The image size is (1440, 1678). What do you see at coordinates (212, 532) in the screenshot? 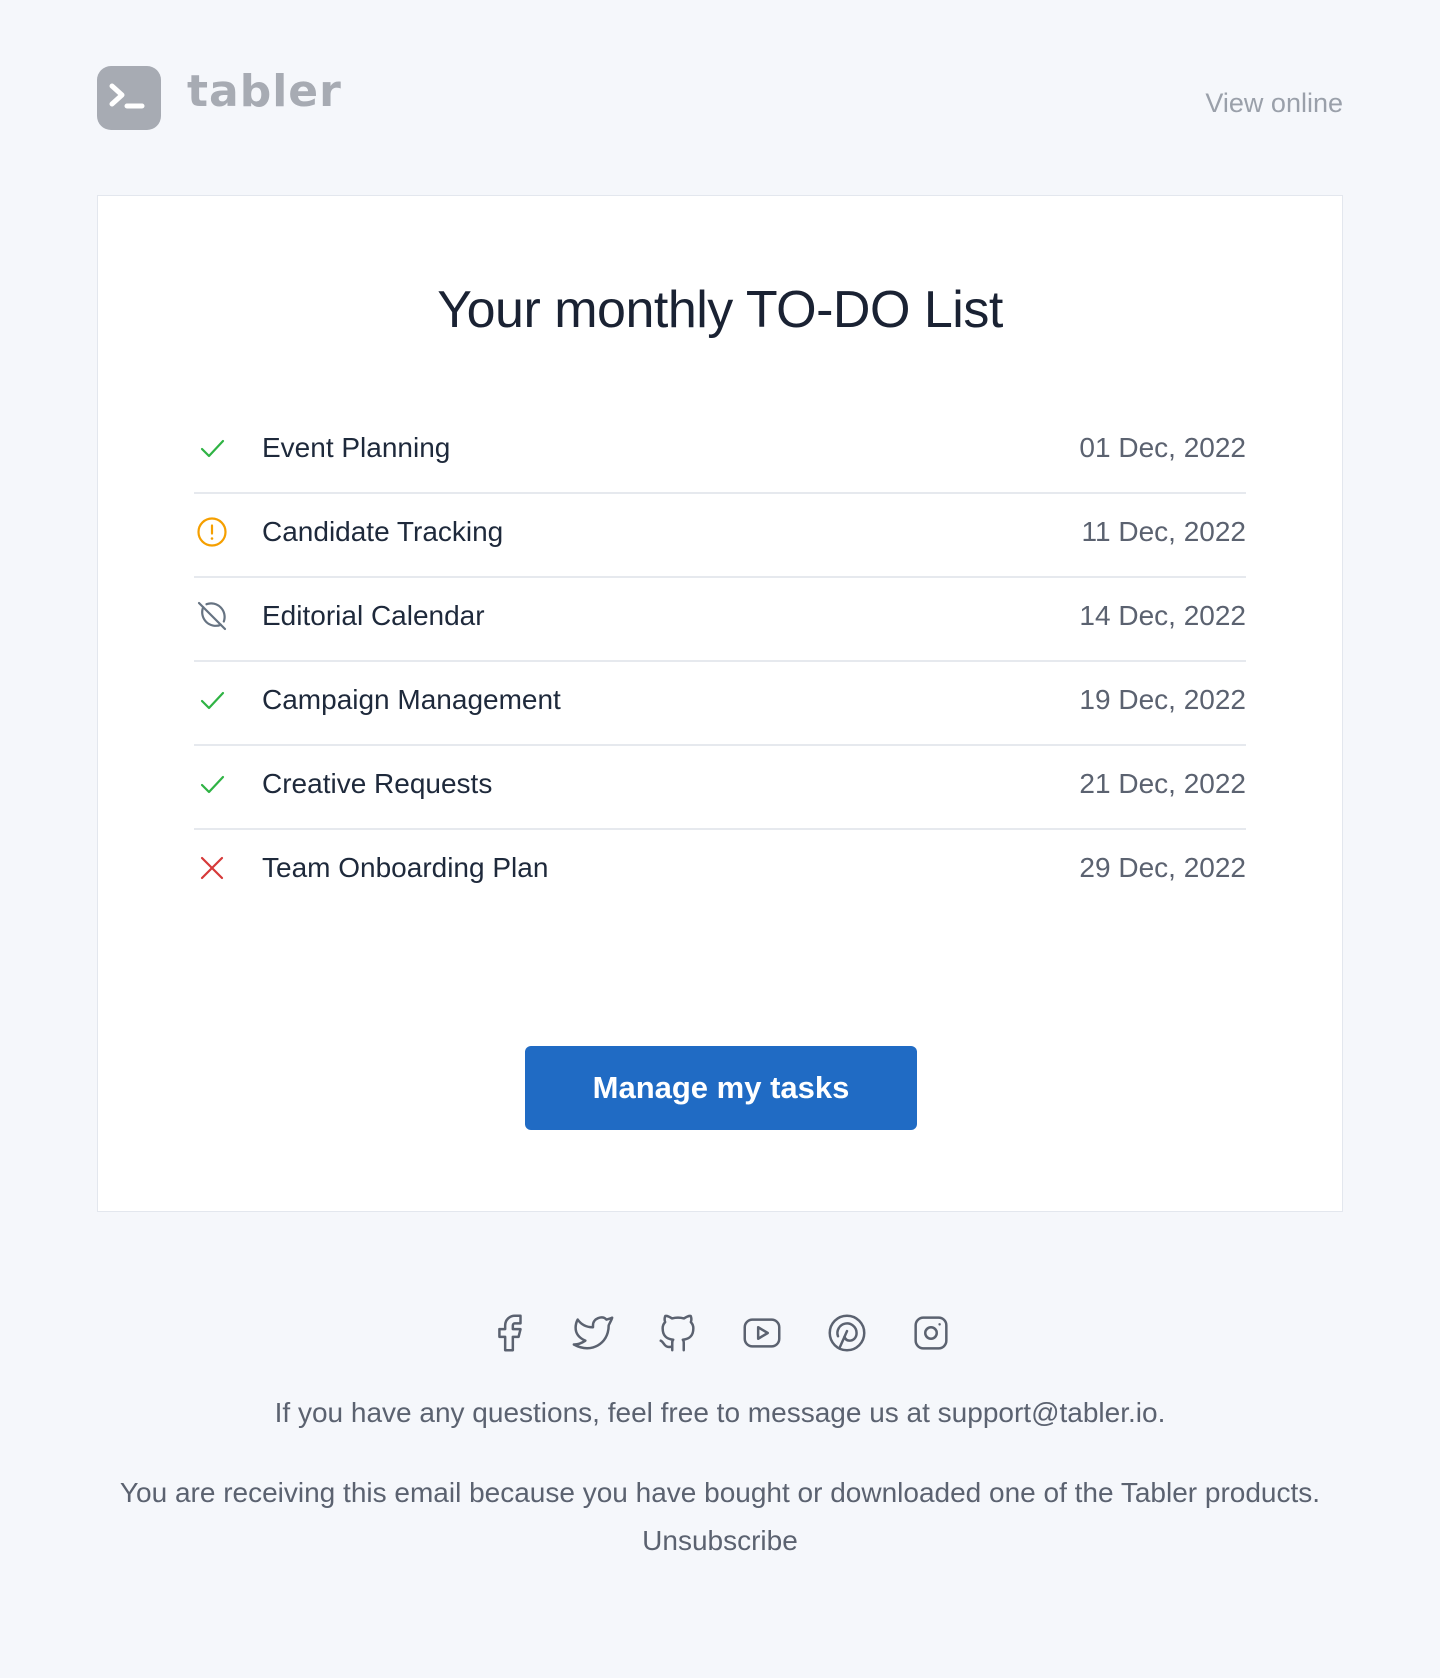
I see `alert-circle-icon` at bounding box center [212, 532].